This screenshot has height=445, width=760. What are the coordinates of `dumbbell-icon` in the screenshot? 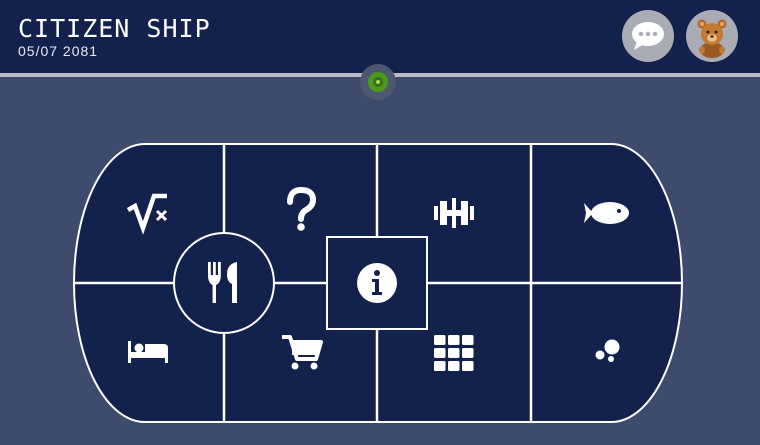 It's located at (454, 213).